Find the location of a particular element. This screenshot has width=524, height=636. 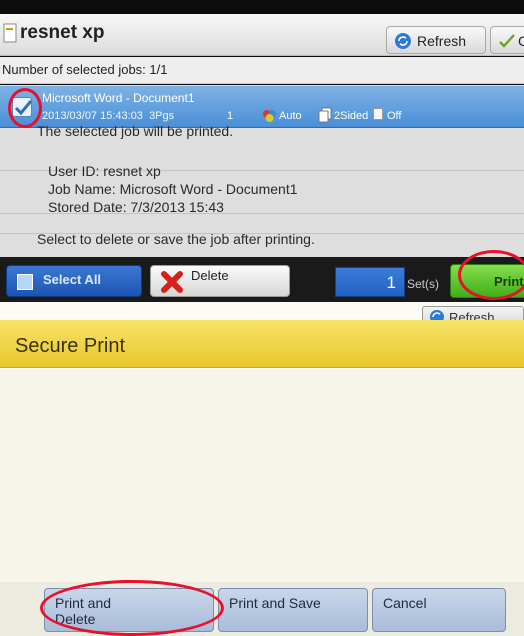

select-all-button: Select All is located at coordinates (74, 281).